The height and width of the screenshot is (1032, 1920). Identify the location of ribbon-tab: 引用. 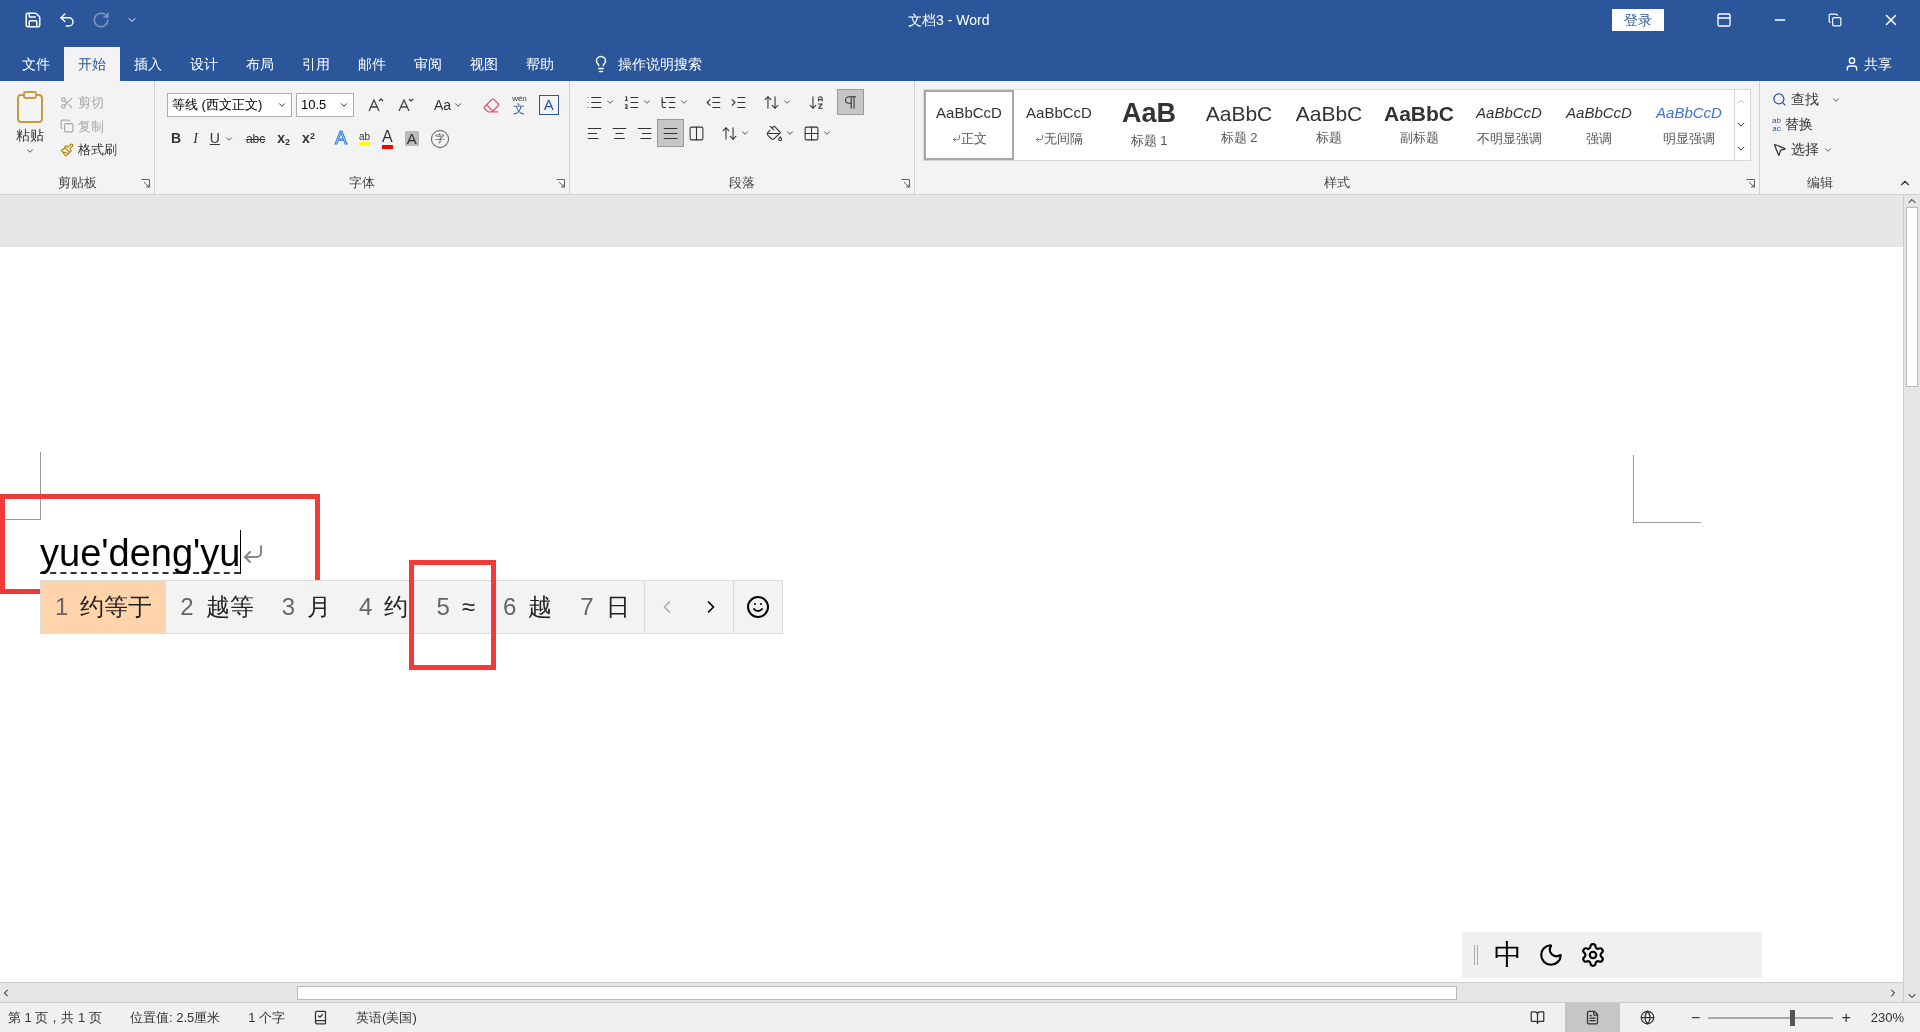
(316, 64).